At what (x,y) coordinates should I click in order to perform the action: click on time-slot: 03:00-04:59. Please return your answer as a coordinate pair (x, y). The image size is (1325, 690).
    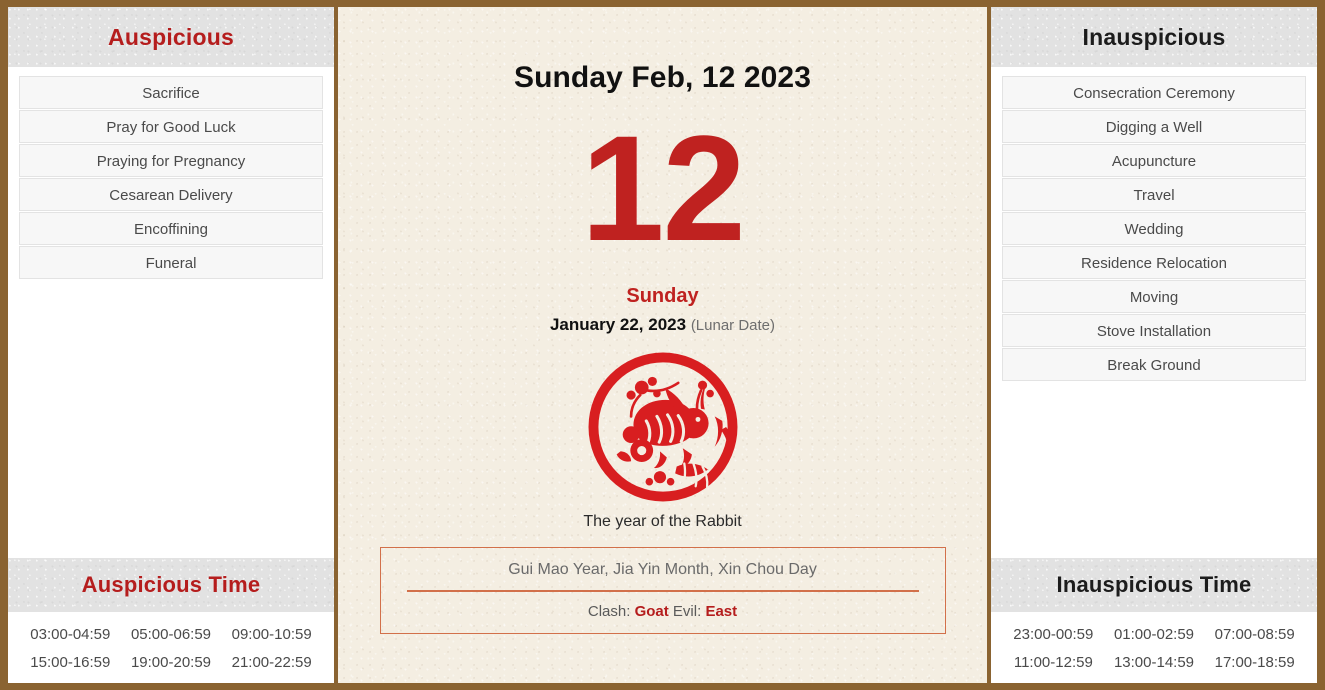
    Looking at the image, I should click on (70, 634).